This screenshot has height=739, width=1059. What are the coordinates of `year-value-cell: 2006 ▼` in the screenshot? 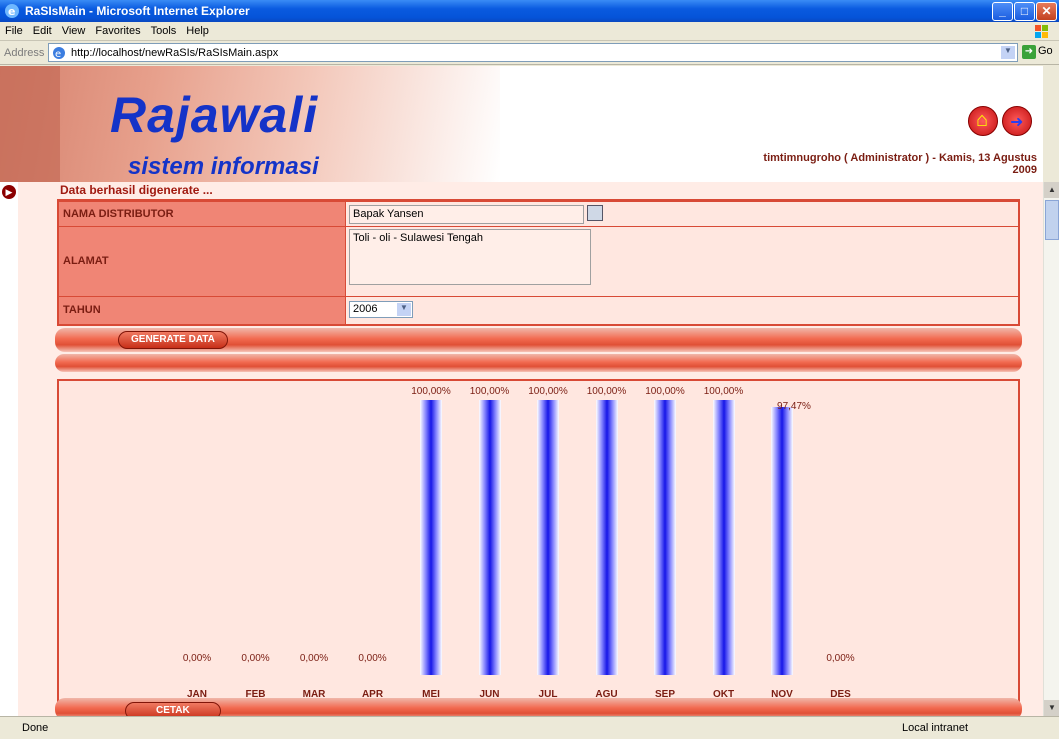 It's located at (682, 310).